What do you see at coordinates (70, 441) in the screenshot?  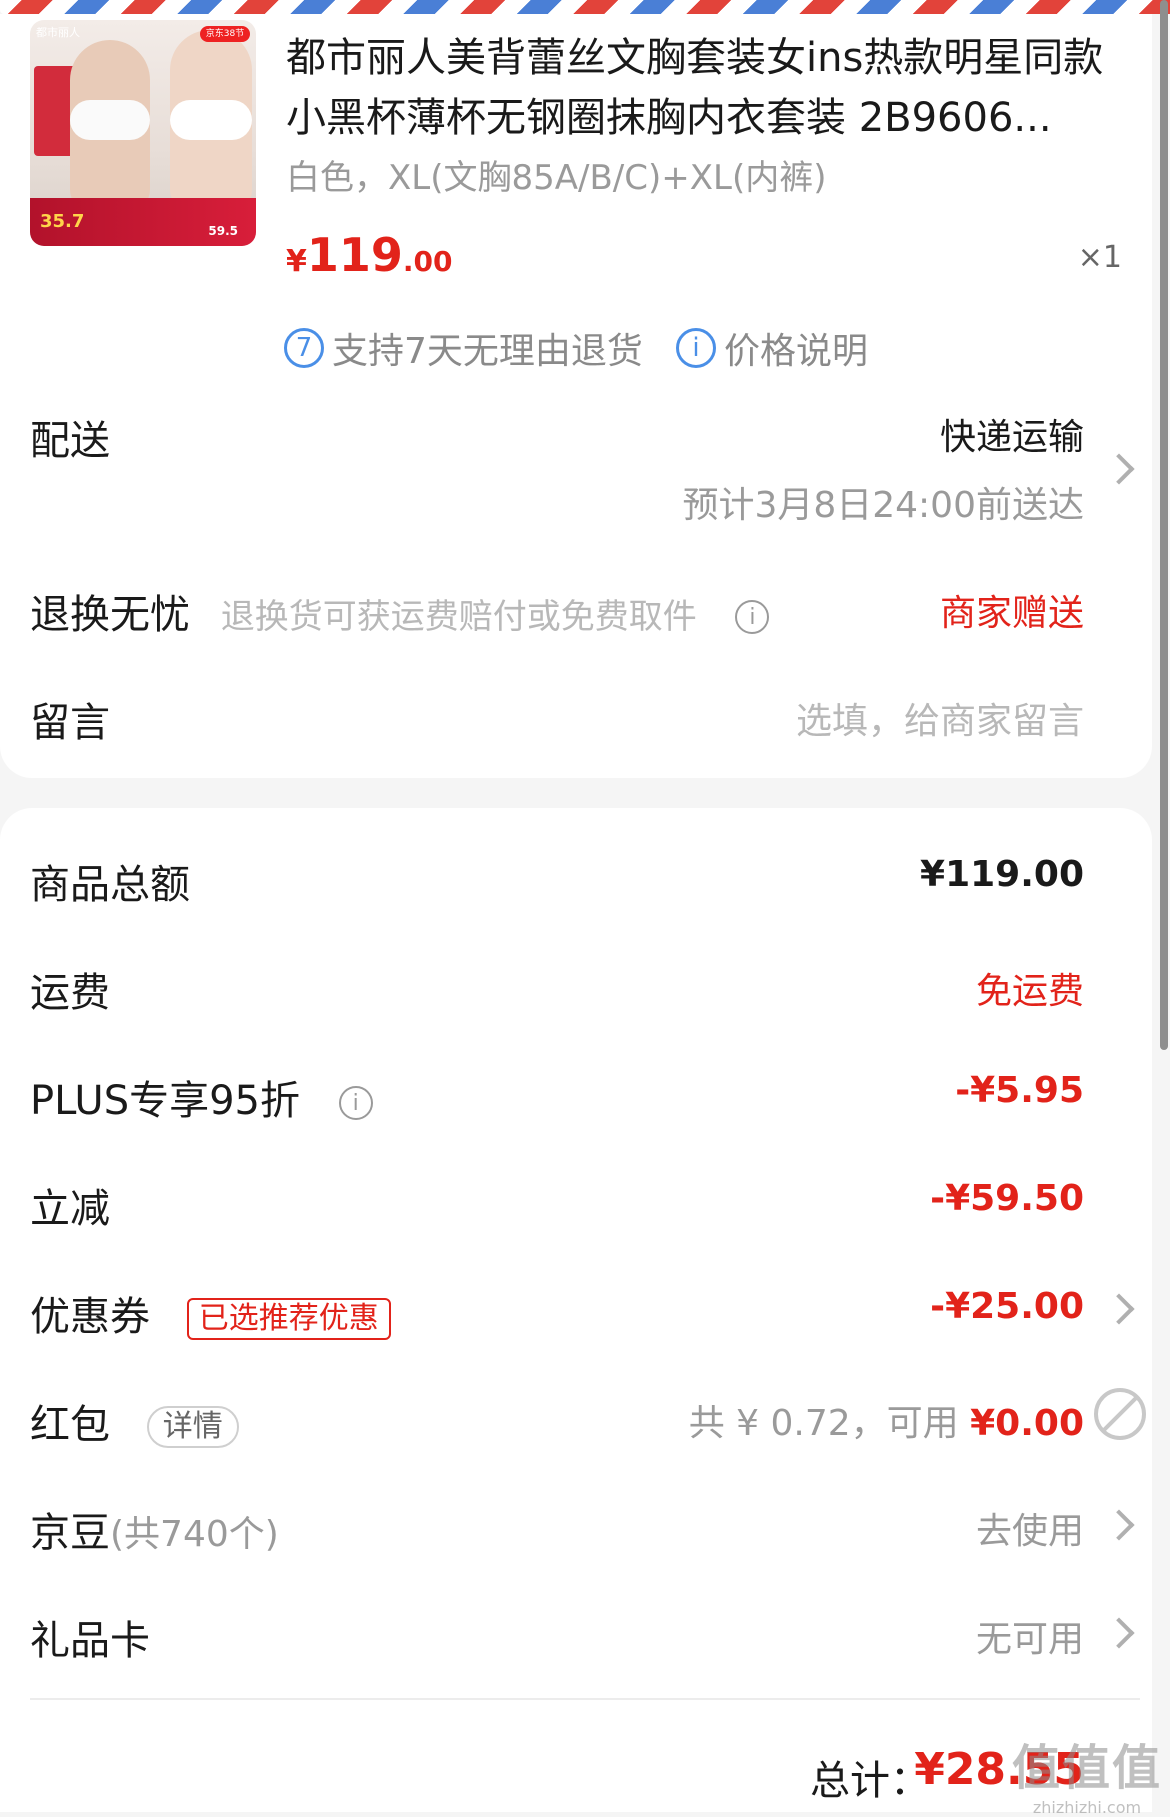 I see `delivery-label: 配送` at bounding box center [70, 441].